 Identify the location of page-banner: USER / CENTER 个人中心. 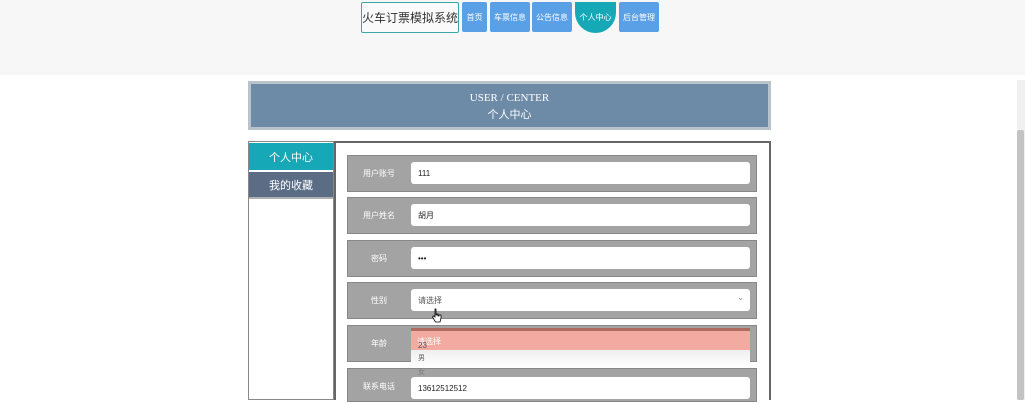
(509, 105).